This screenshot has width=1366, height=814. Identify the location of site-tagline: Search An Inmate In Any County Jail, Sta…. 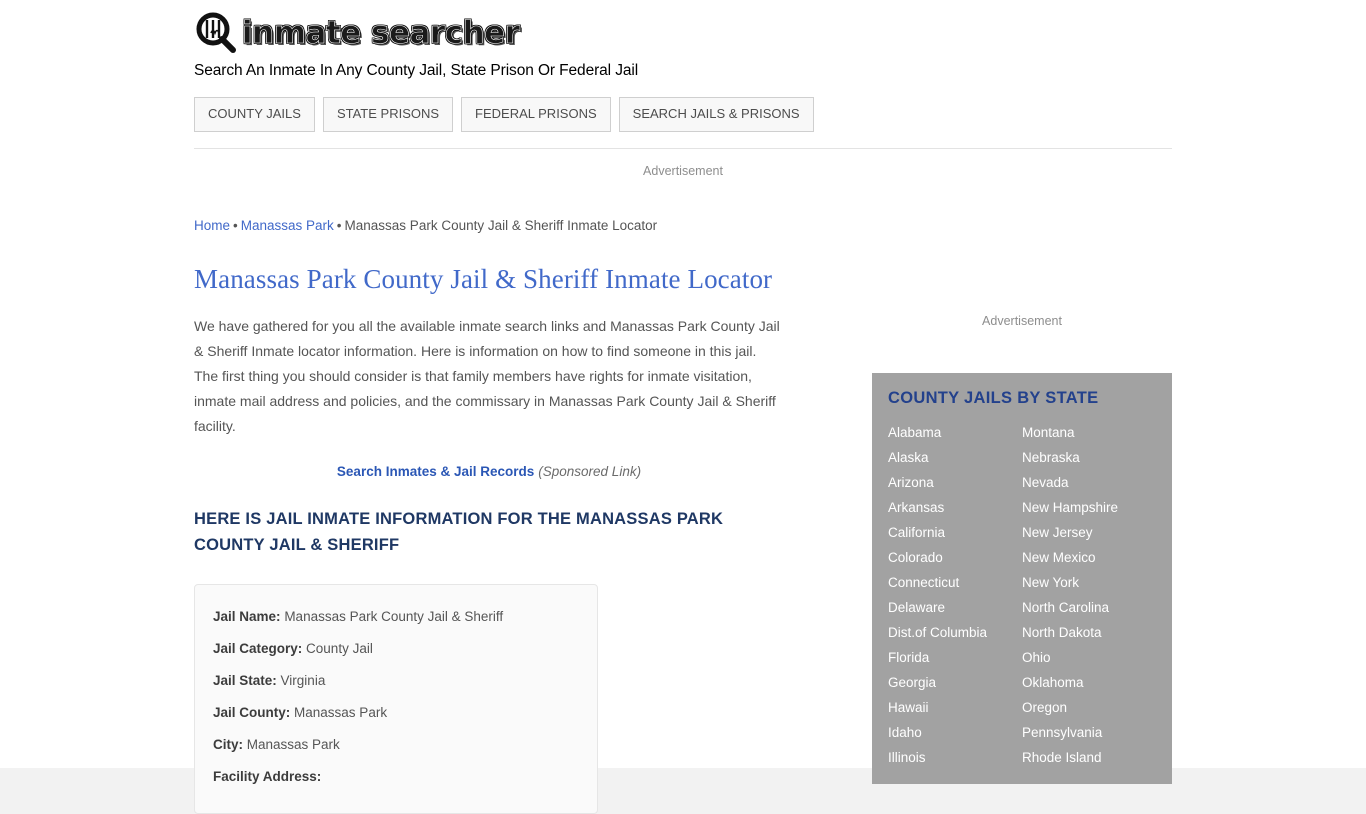
(416, 70).